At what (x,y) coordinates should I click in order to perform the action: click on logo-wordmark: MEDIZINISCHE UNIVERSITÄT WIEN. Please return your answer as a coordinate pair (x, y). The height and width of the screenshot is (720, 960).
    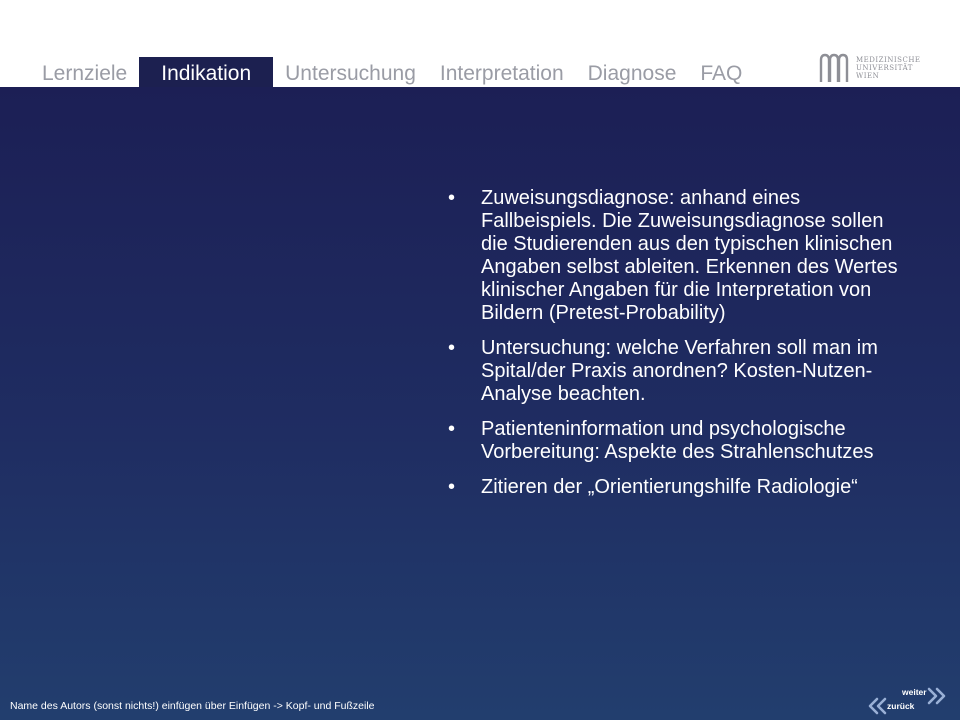
    Looking at the image, I should click on (888, 68).